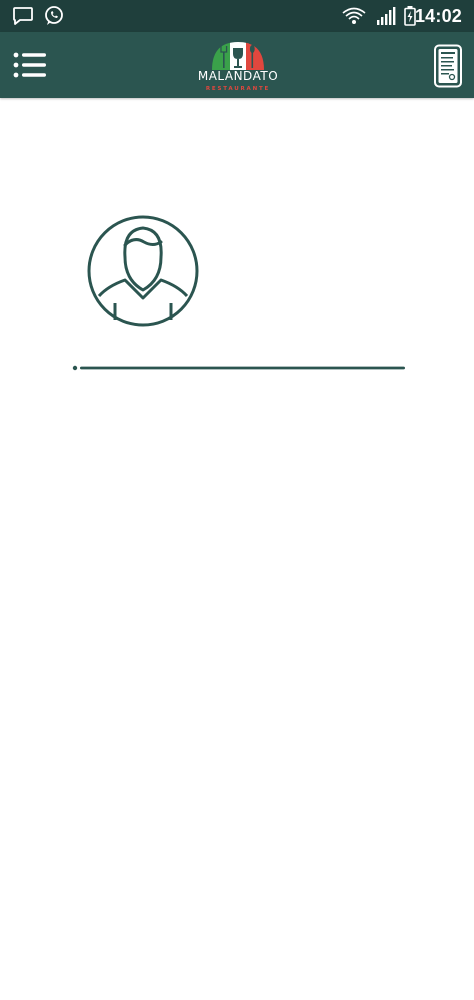 This screenshot has width=474, height=1000. What do you see at coordinates (438, 16) in the screenshot?
I see `status-time: 14:02` at bounding box center [438, 16].